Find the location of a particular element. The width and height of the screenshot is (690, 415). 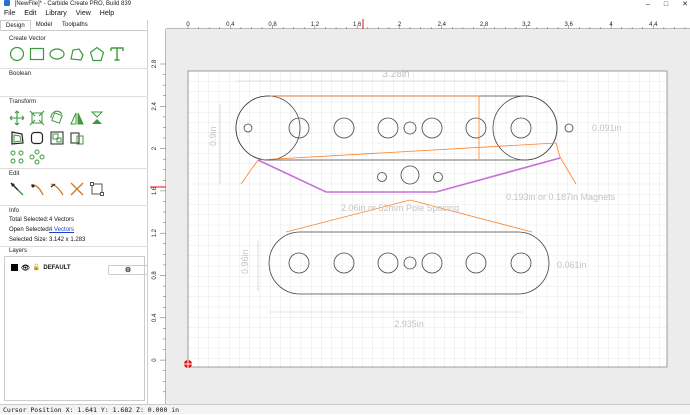

ruler-top-label: 2.4 is located at coordinates (442, 25).